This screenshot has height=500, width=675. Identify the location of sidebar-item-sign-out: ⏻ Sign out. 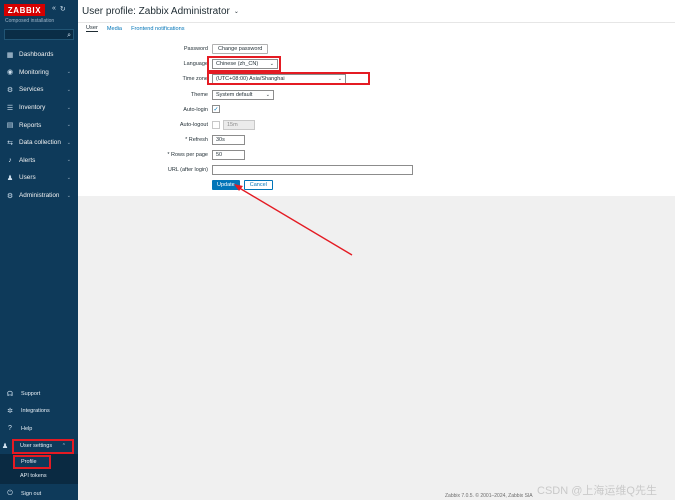
(39, 493).